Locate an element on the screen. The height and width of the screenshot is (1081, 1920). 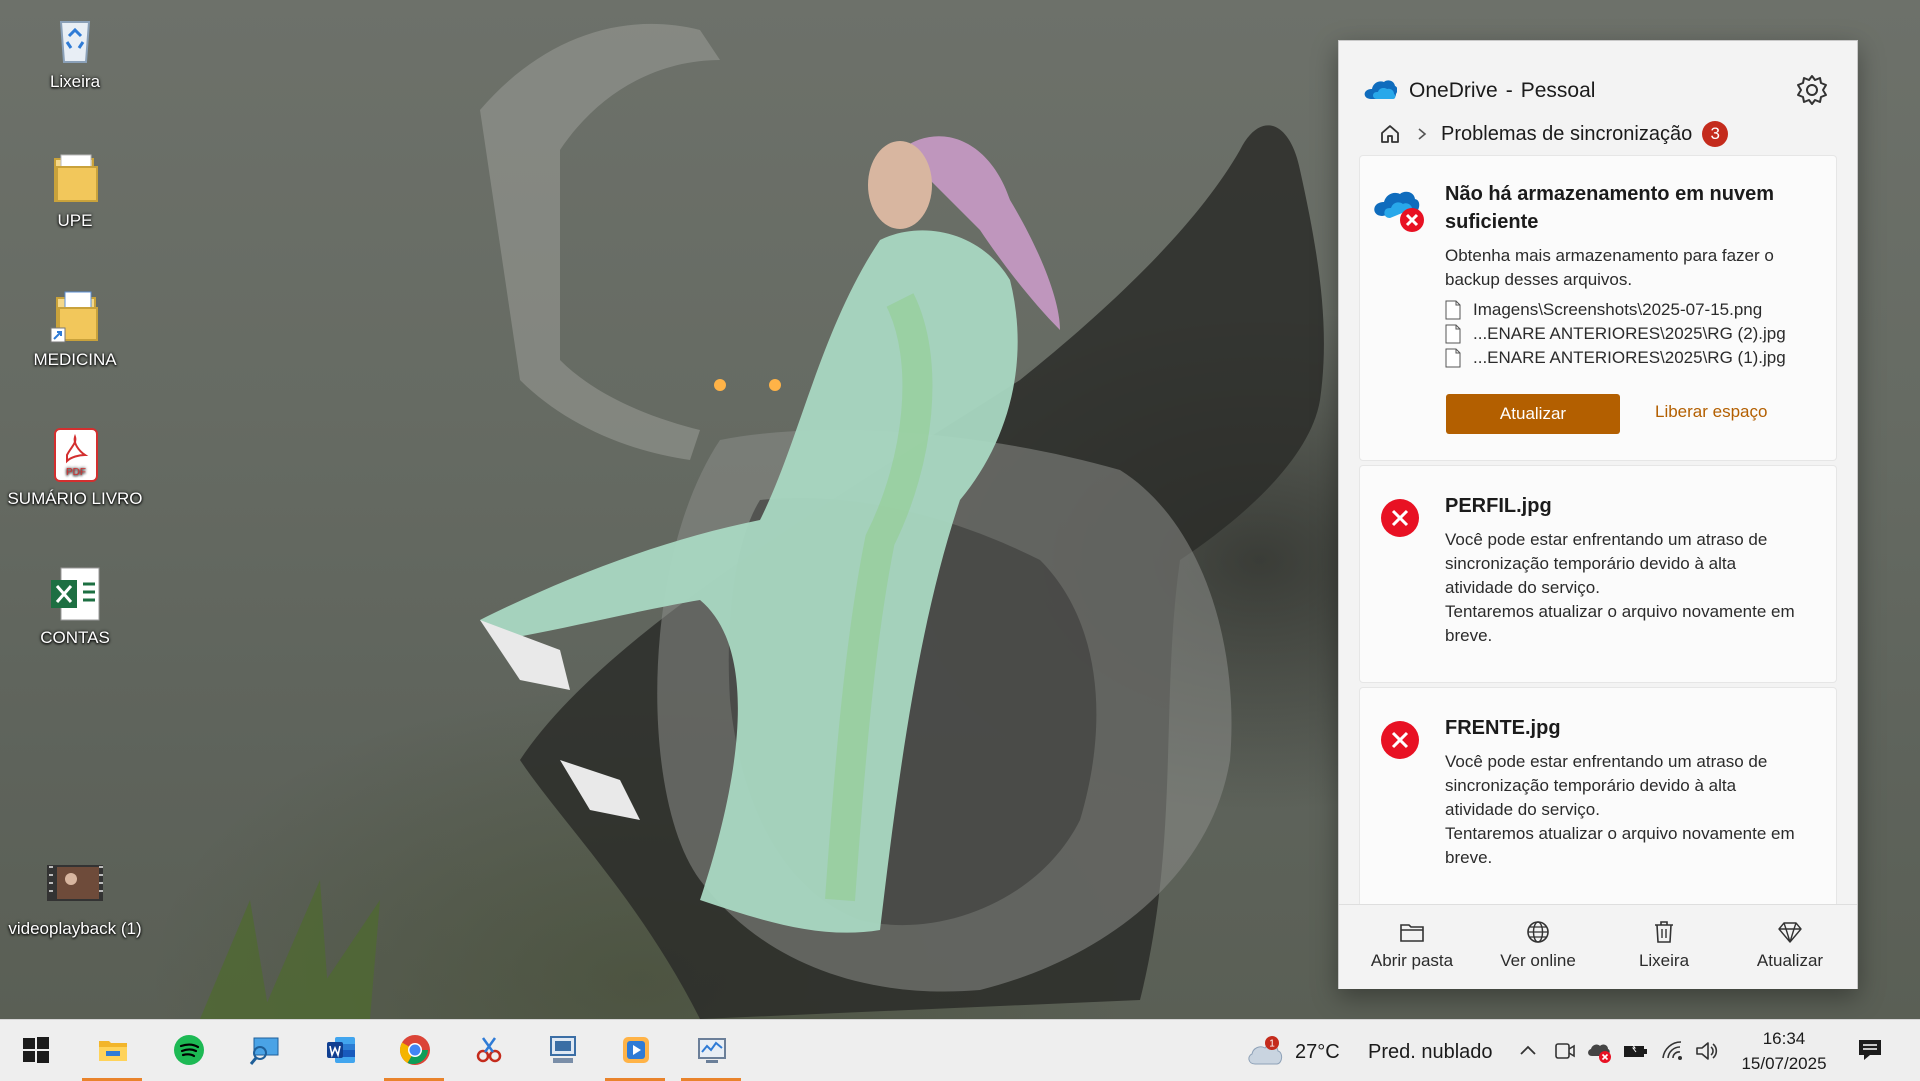
notification-center-icon is located at coordinates (1870, 1050).